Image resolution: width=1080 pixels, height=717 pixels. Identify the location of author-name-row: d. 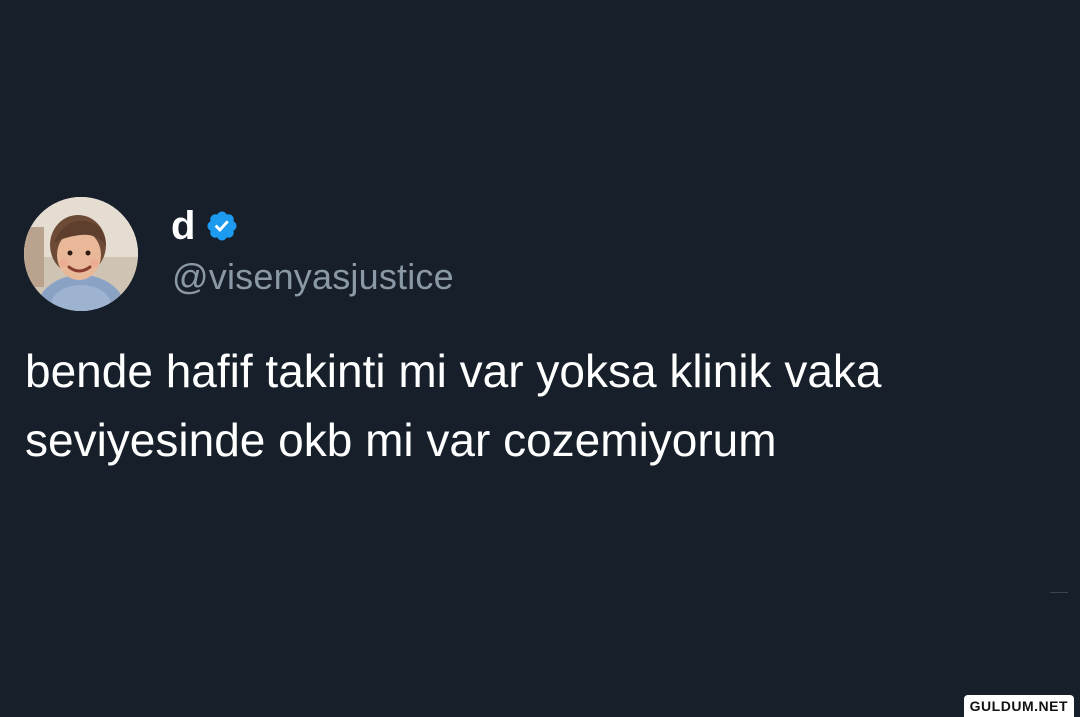
(205, 226).